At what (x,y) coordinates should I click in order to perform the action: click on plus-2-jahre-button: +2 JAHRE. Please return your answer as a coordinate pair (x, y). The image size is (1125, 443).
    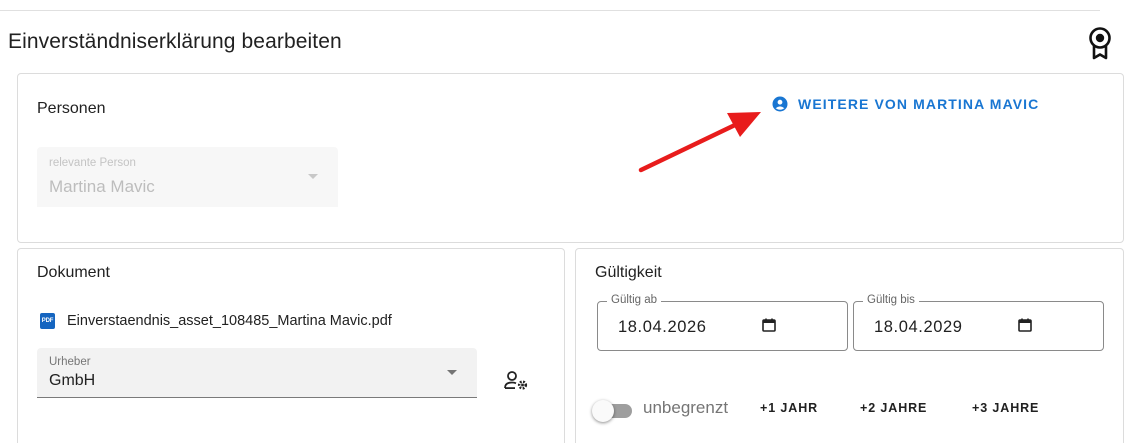
    Looking at the image, I should click on (893, 408).